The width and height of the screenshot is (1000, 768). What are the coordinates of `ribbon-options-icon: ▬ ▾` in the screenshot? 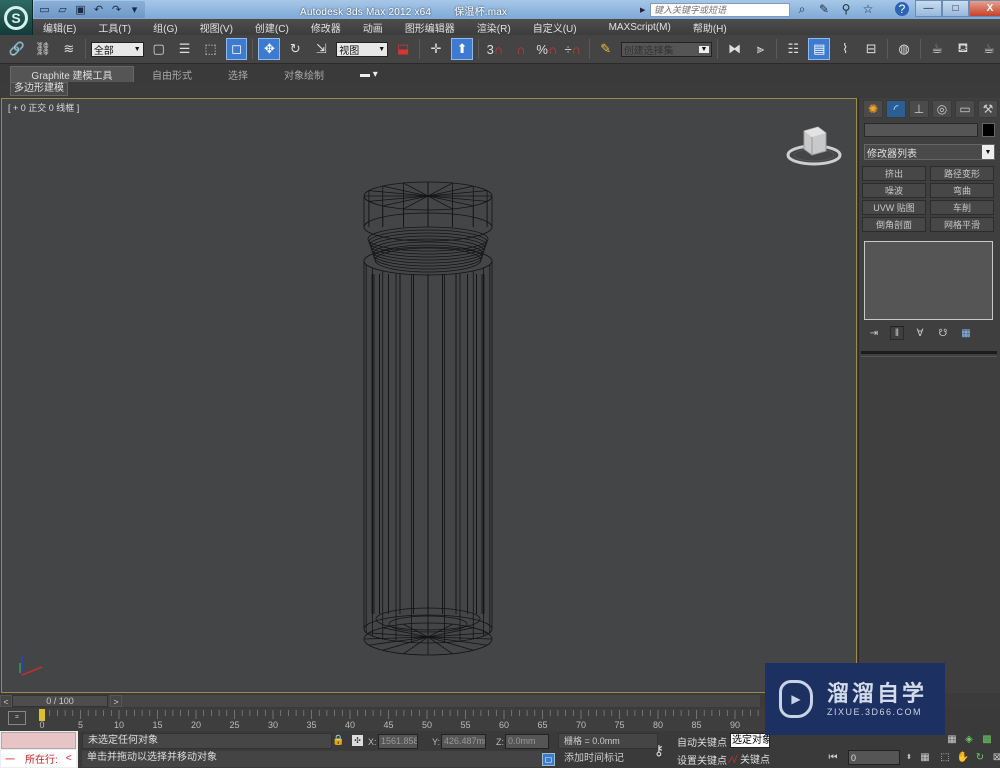 It's located at (369, 74).